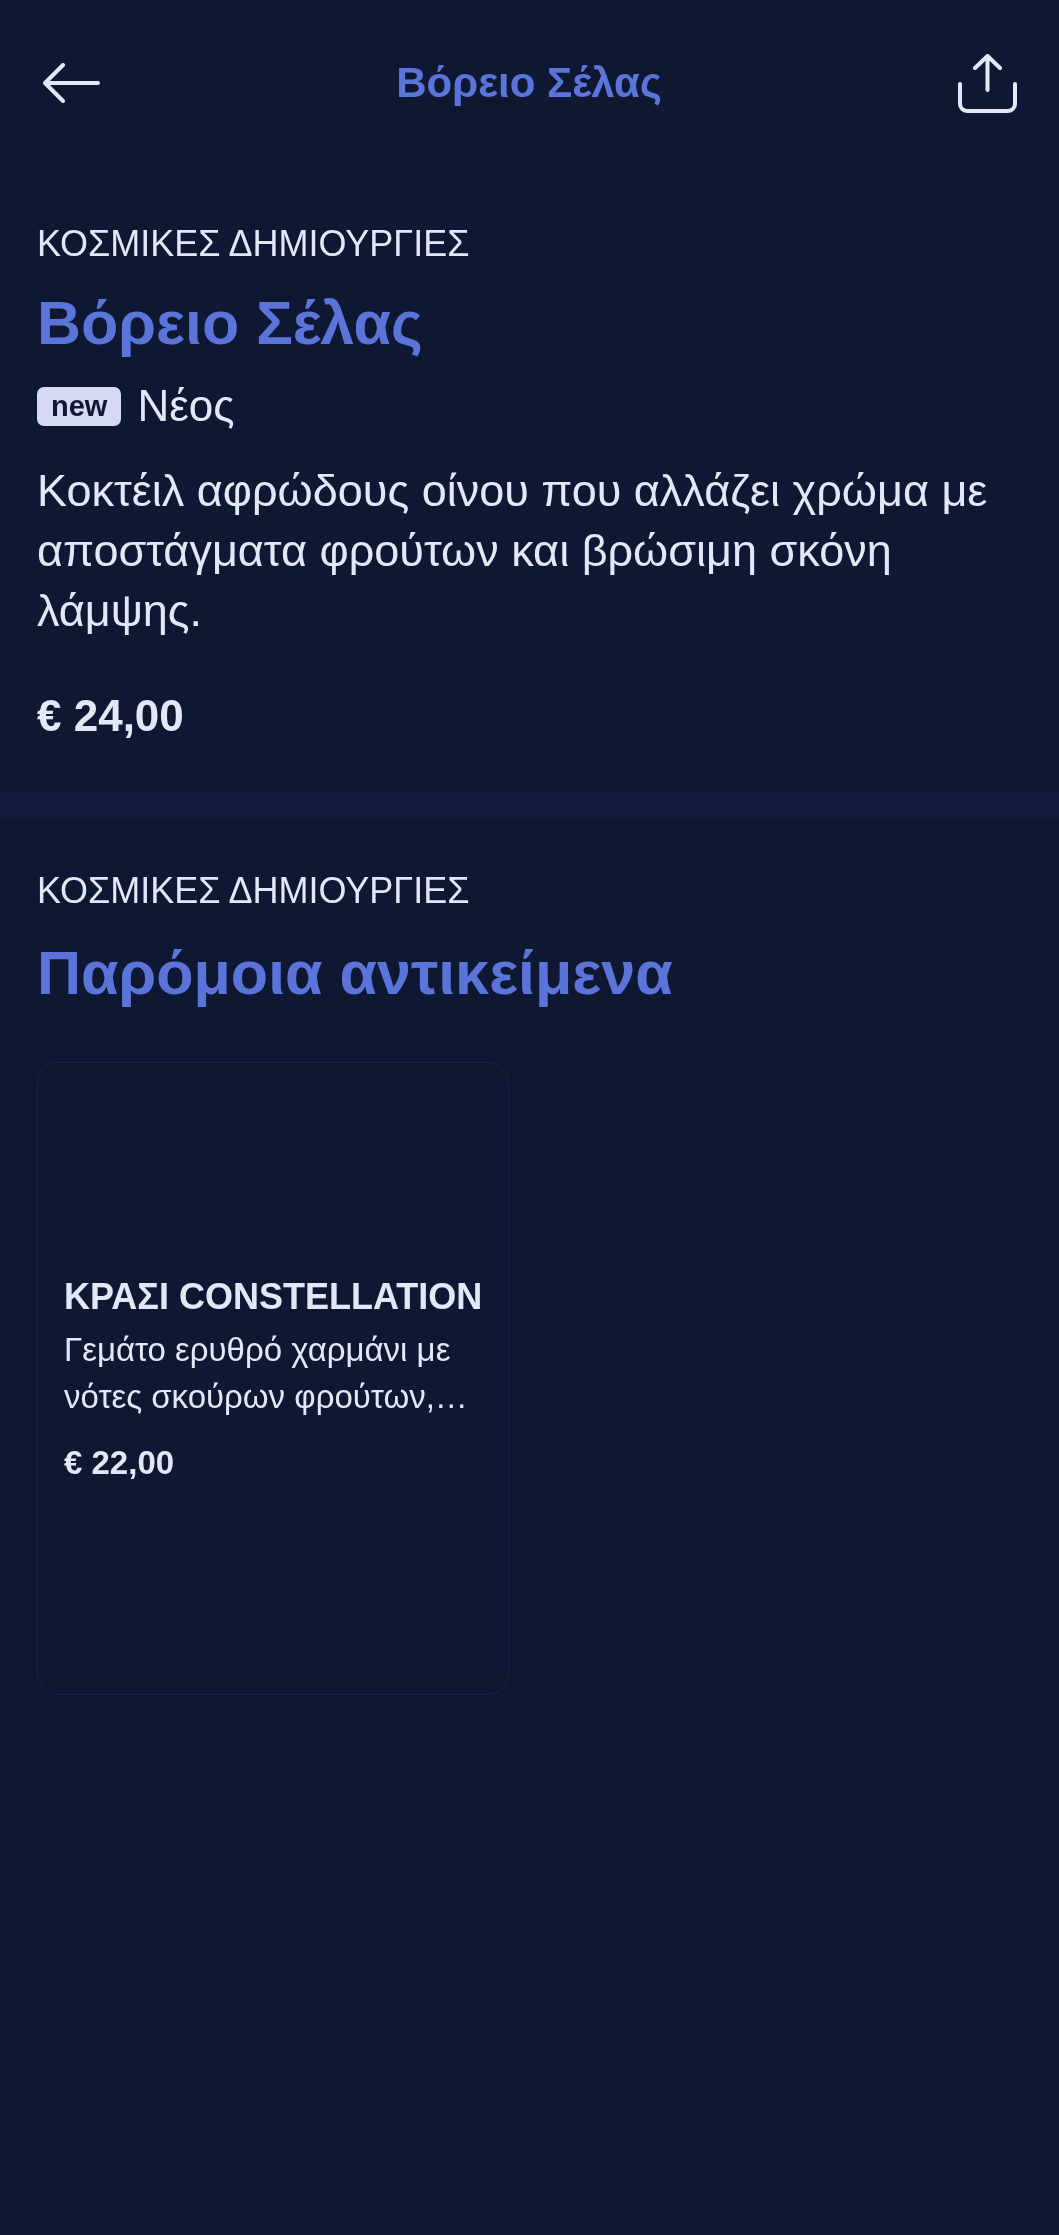 This screenshot has width=1059, height=2235. I want to click on share-button, so click(987, 83).